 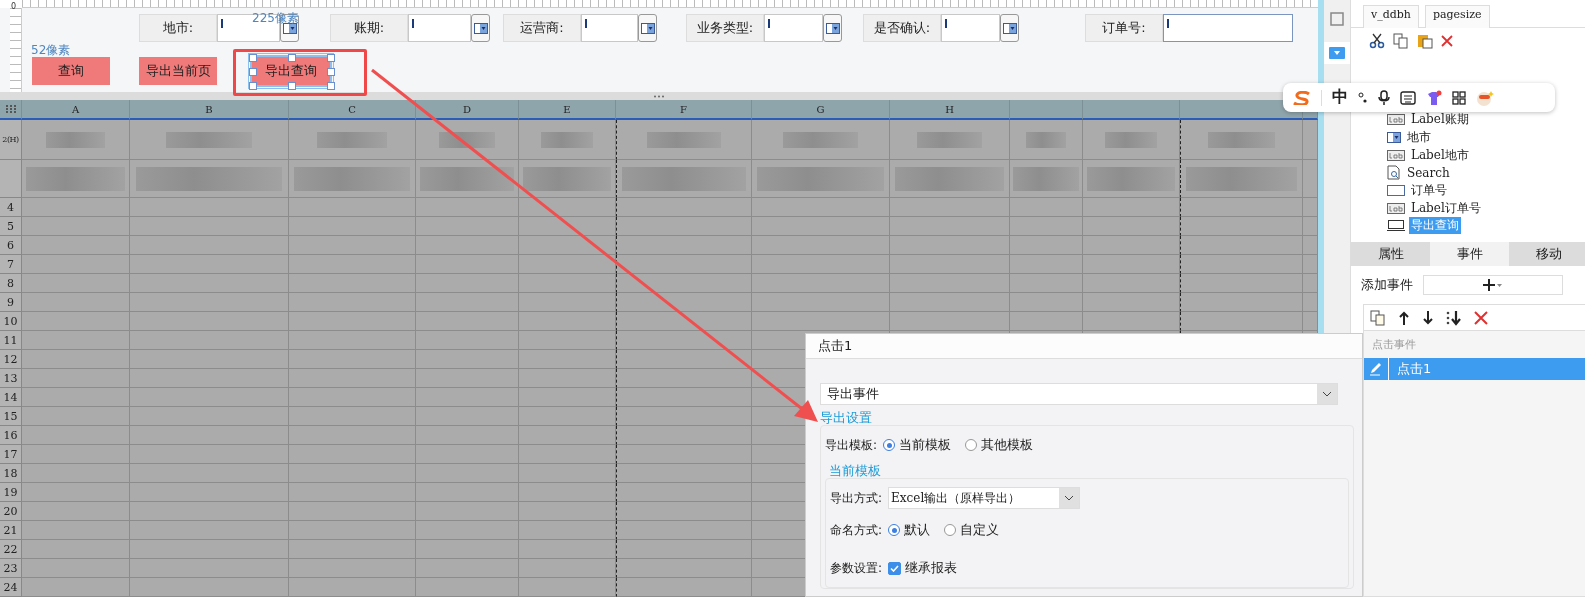 What do you see at coordinates (1394, 345) in the screenshot?
I see `list-header: 点击事件` at bounding box center [1394, 345].